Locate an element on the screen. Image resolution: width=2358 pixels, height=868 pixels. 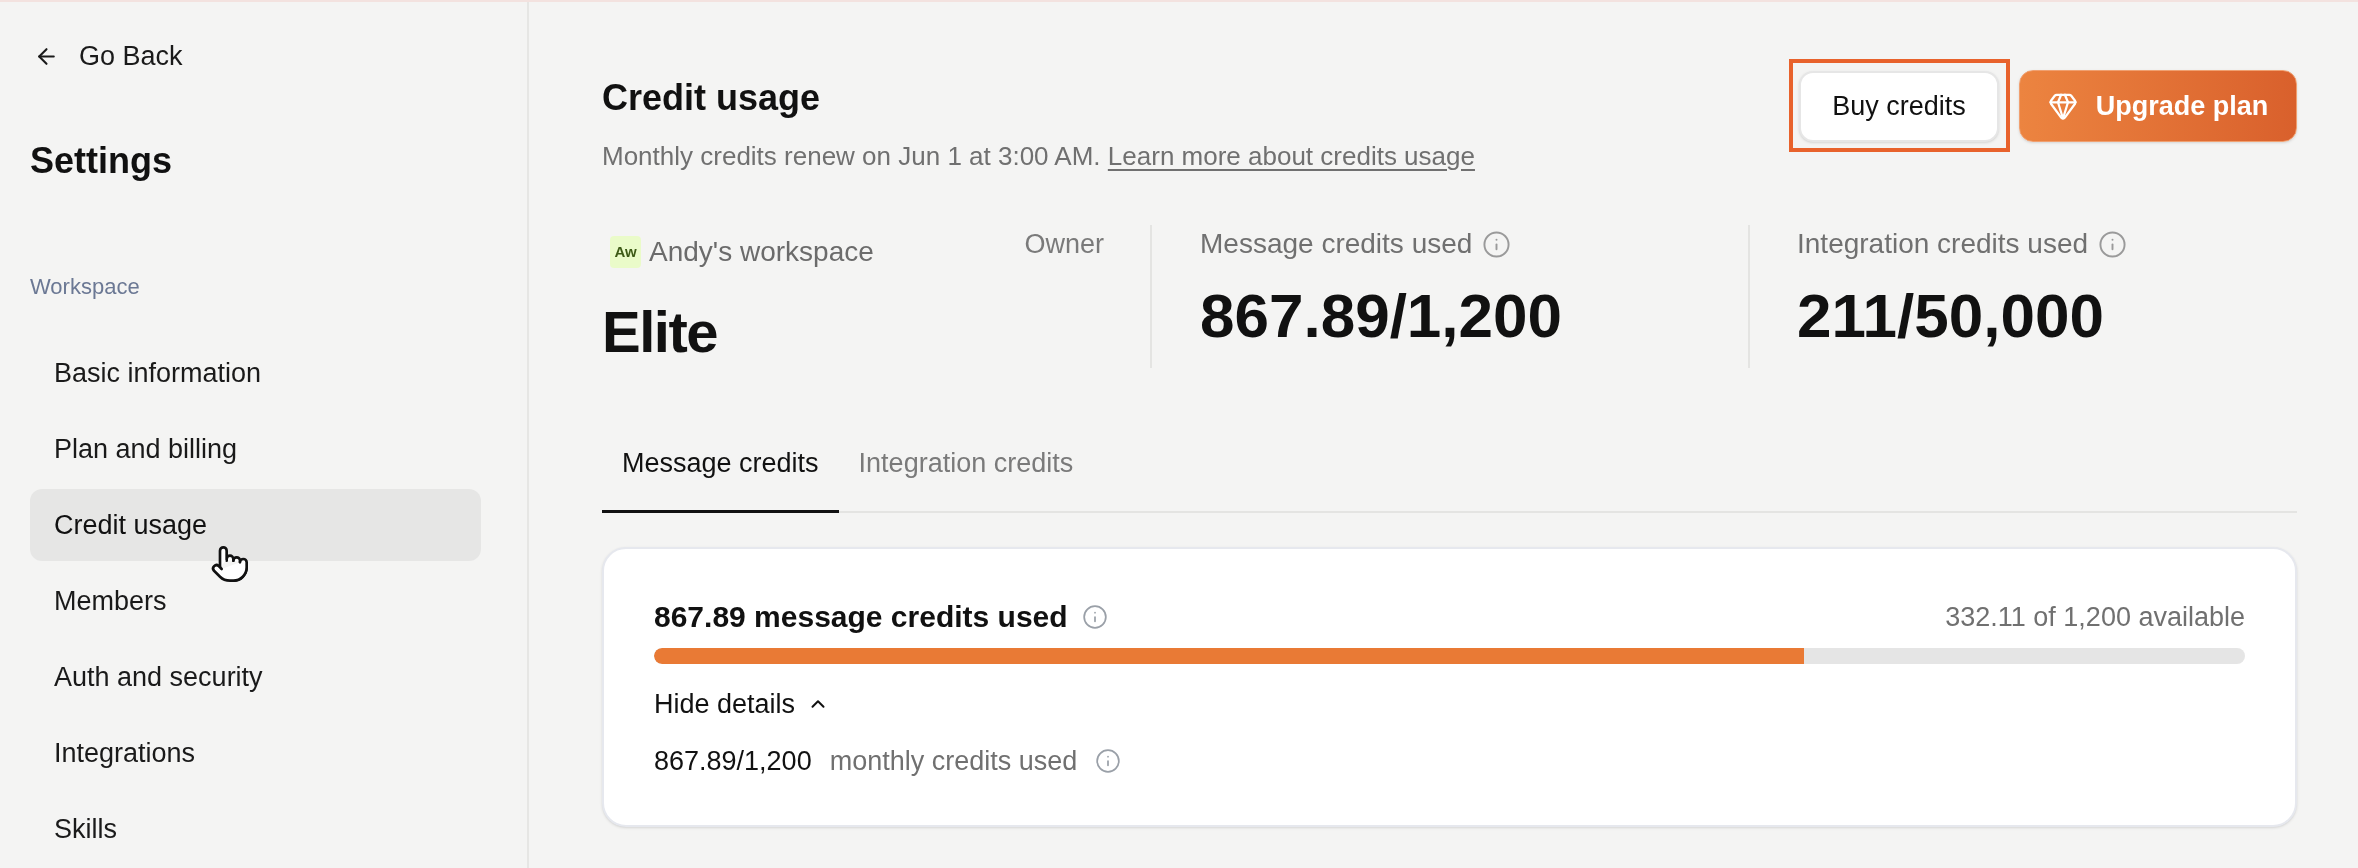
settings-title: Settings is located at coordinates (101, 161).